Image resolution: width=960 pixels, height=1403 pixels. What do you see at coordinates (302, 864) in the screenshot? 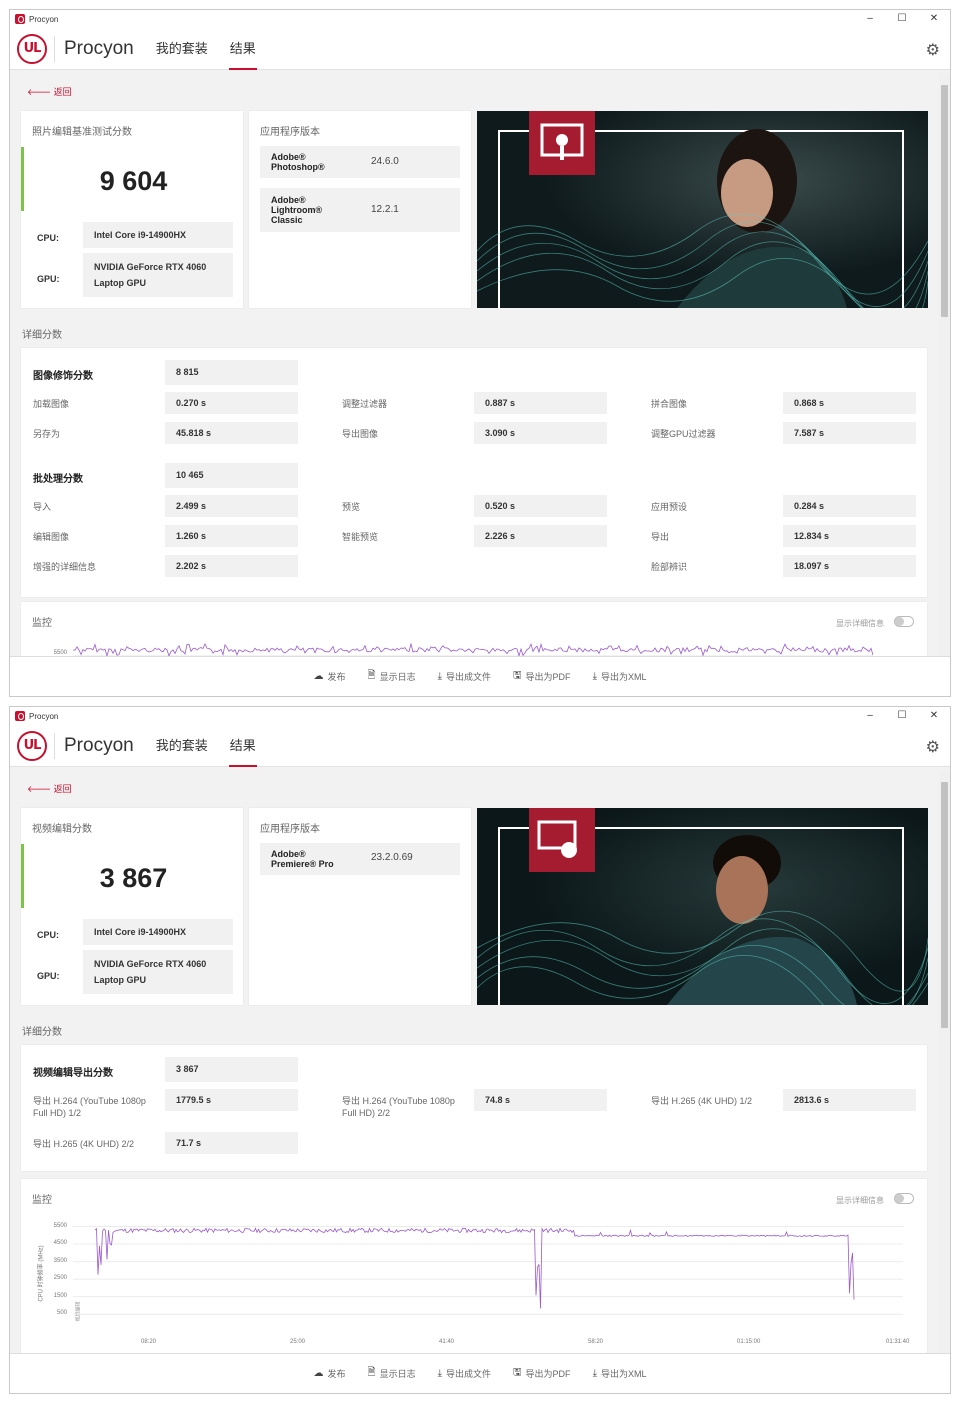
I see `app-name: Premiere® Pro` at bounding box center [302, 864].